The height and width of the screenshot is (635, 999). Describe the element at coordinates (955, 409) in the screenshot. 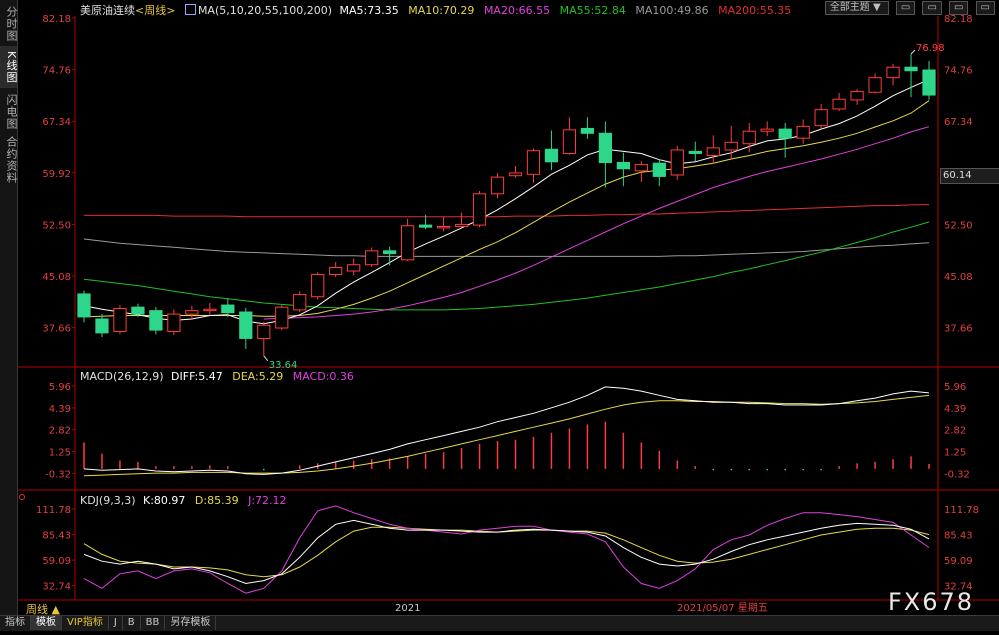

I see `macd-tick-right-1: 4.39` at that location.